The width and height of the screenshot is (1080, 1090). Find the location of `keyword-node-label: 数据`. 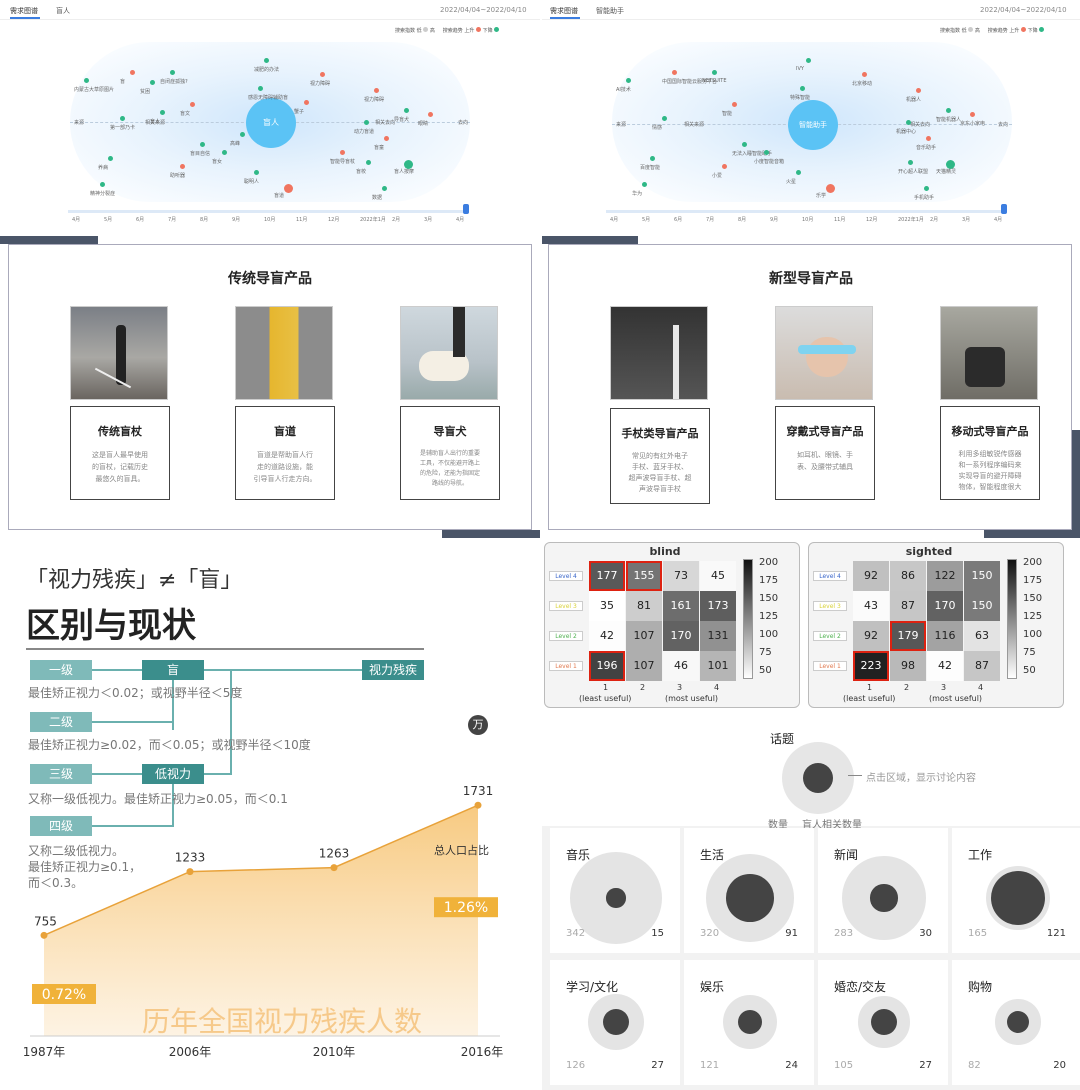

keyword-node-label: 数据 is located at coordinates (377, 197).